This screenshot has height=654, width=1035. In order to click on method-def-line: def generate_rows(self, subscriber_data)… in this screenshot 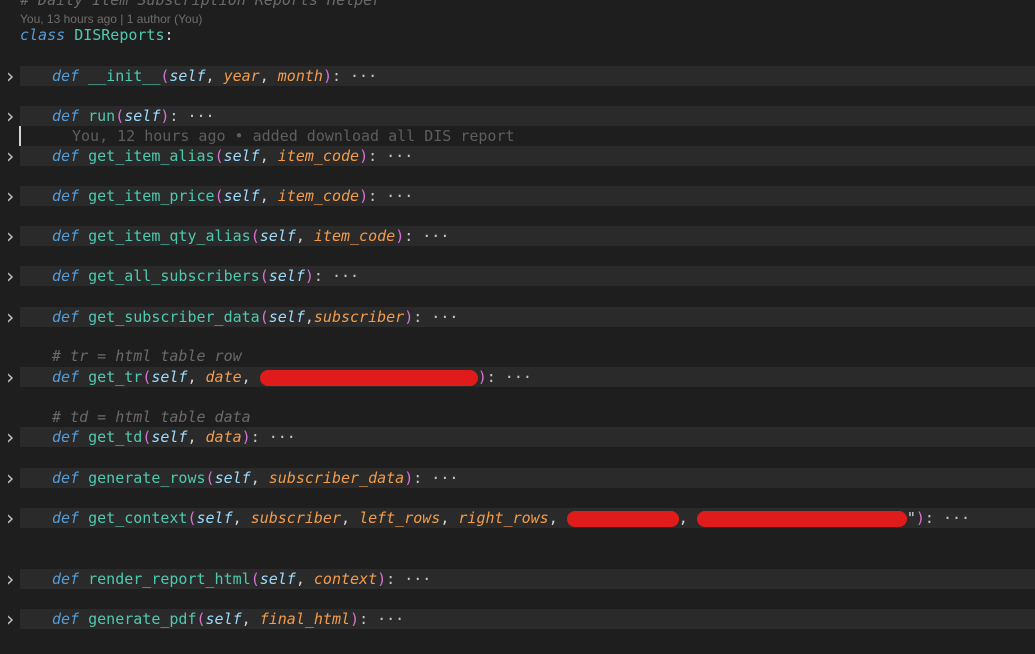, I will do `click(527, 478)`.